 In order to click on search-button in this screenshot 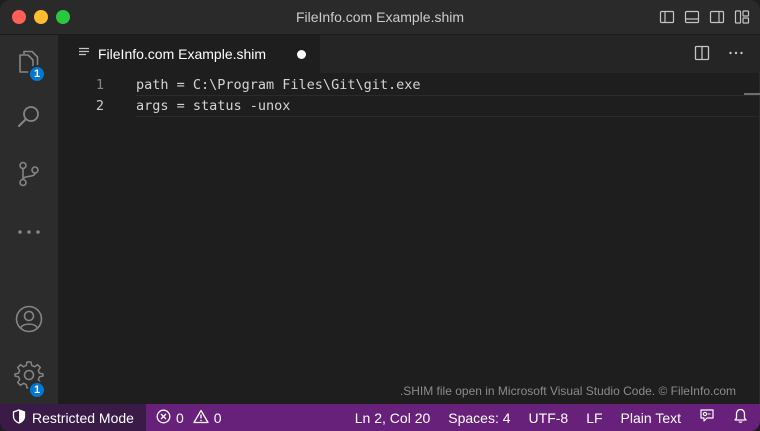, I will do `click(29, 119)`.